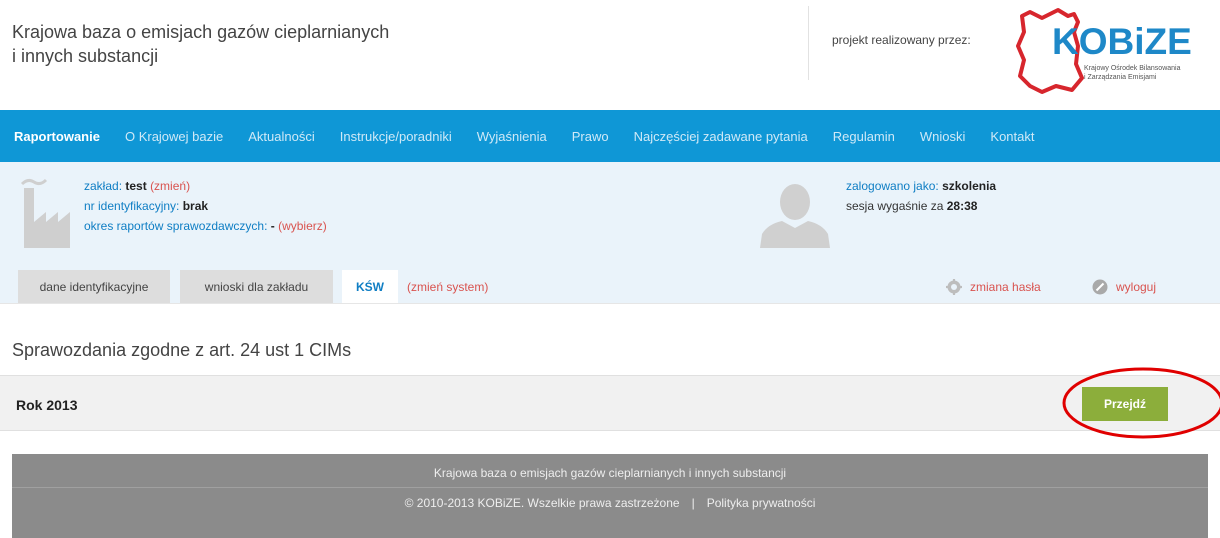  I want to click on nav-item-aktualnosci: Aktualności, so click(281, 136).